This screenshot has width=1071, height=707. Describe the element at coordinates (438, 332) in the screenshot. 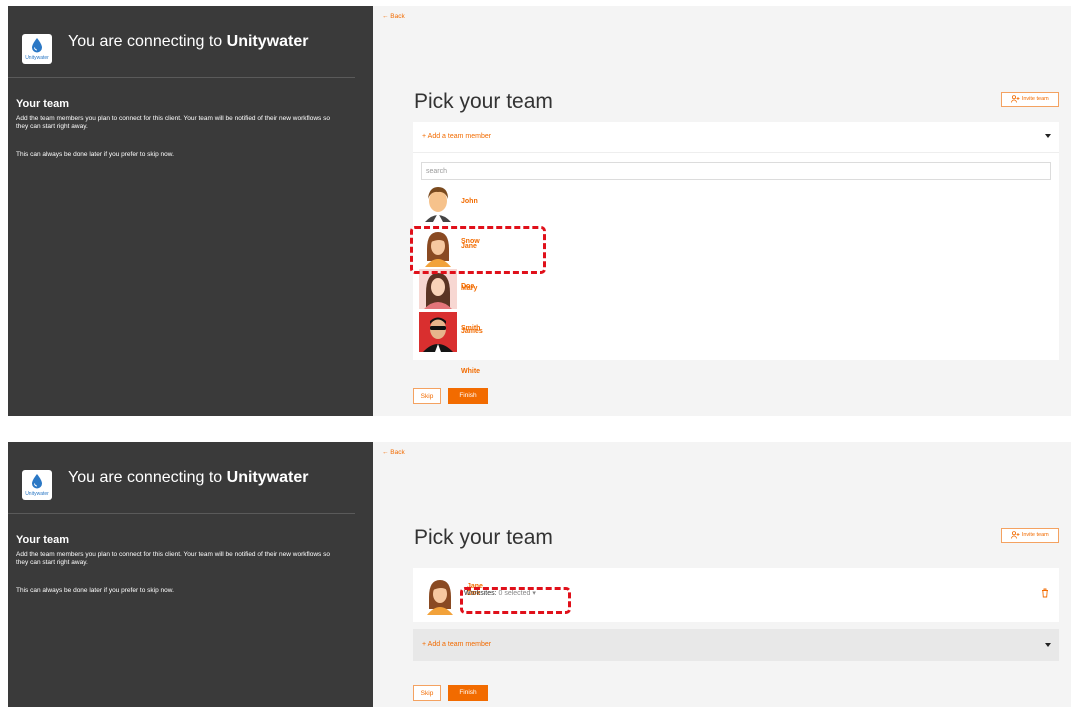

I see `avatar-james-white` at that location.